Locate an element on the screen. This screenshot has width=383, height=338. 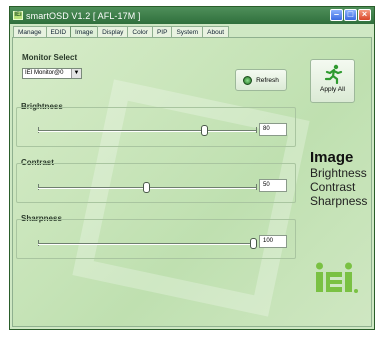
brightness-group is located at coordinates (156, 127).